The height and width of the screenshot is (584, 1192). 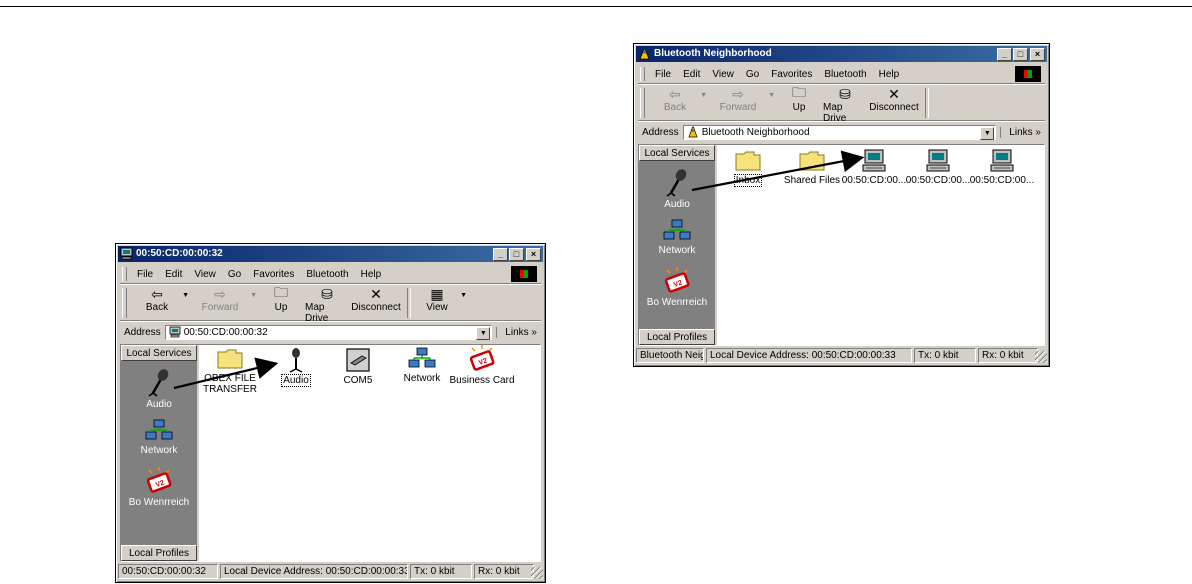 I want to click on item-label: Shared Files, so click(x=812, y=180).